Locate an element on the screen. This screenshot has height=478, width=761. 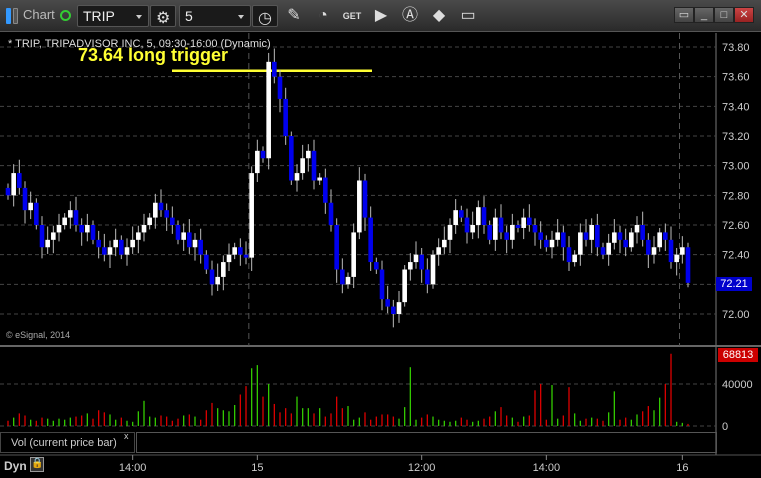
restore-down-button: ▭ is located at coordinates (684, 15).